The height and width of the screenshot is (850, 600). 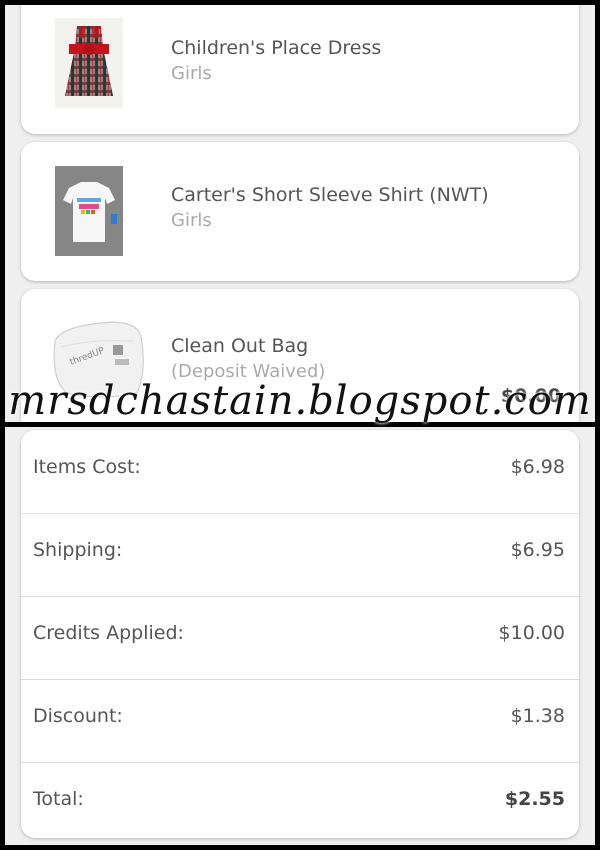 I want to click on cart-item-dress: Children's Place Dress Girls, so click(x=300, y=69).